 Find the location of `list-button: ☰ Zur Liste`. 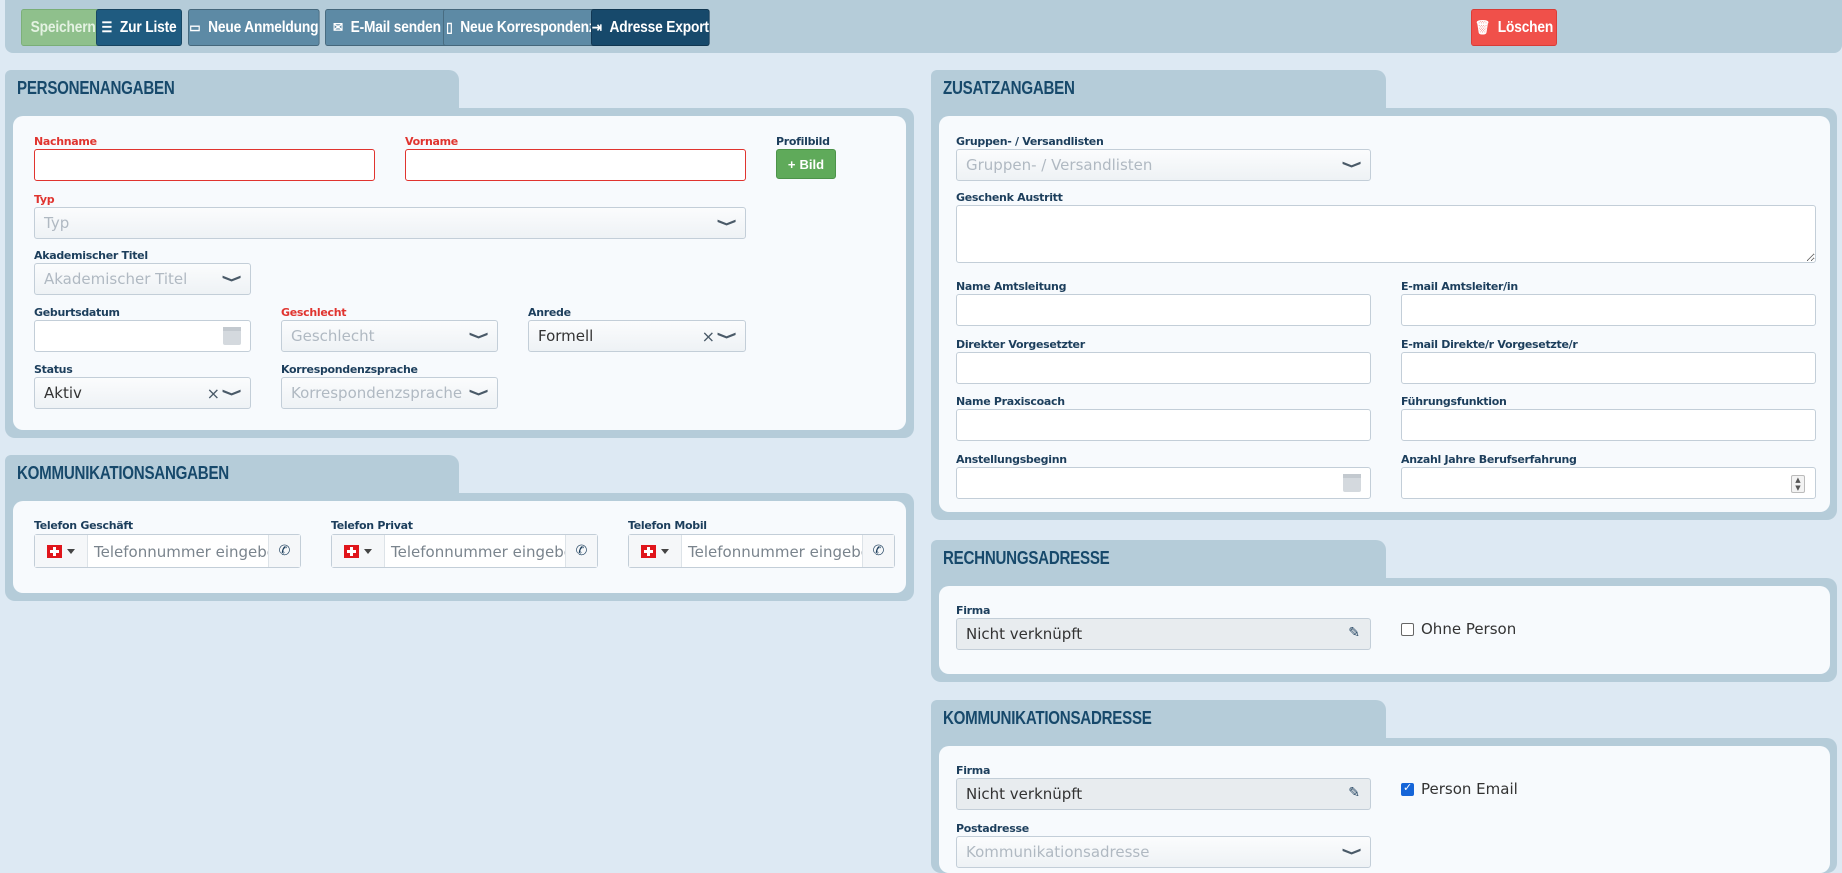

list-button: ☰ Zur Liste is located at coordinates (139, 27).